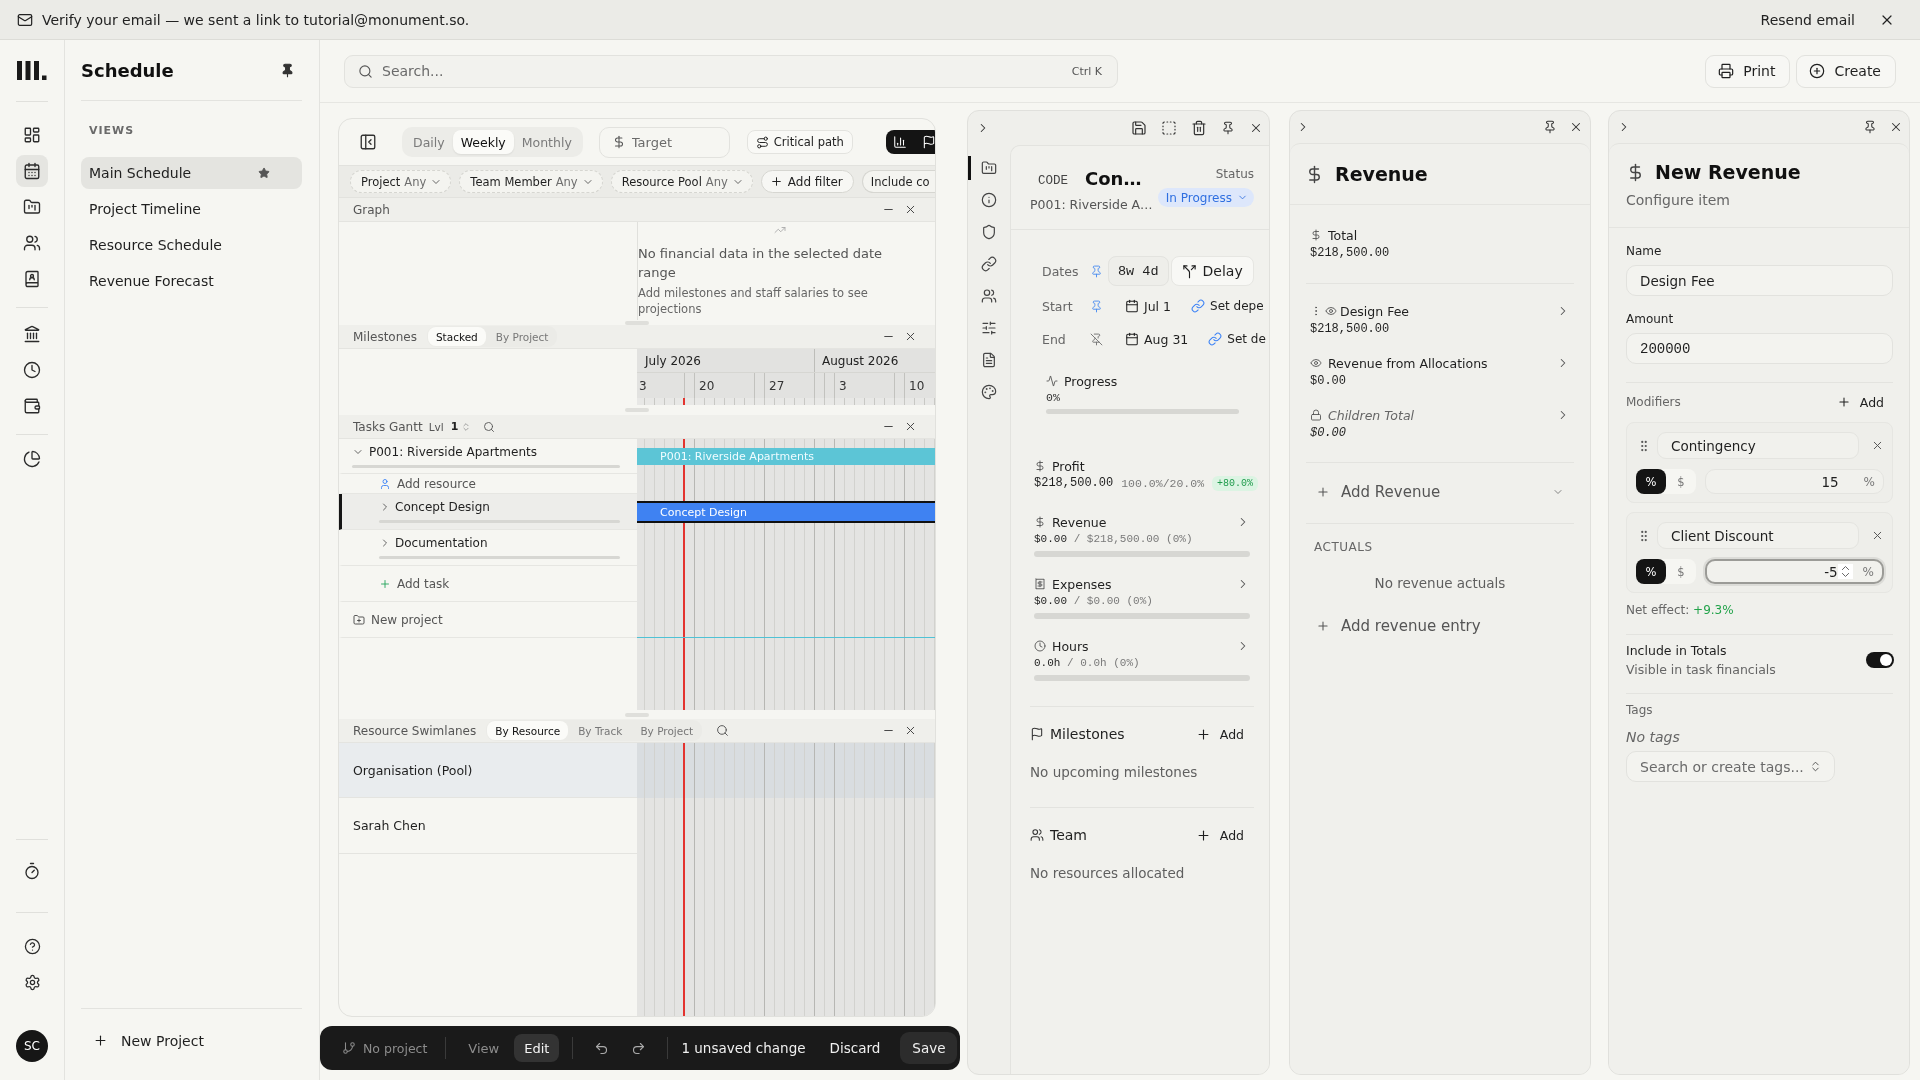  What do you see at coordinates (32, 171) in the screenshot?
I see `nav-button` at bounding box center [32, 171].